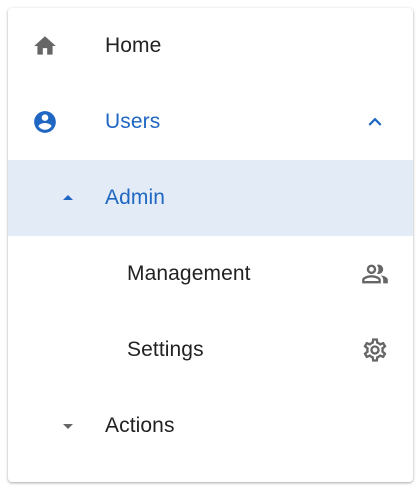  What do you see at coordinates (133, 121) in the screenshot?
I see `nav-item-label: Users` at bounding box center [133, 121].